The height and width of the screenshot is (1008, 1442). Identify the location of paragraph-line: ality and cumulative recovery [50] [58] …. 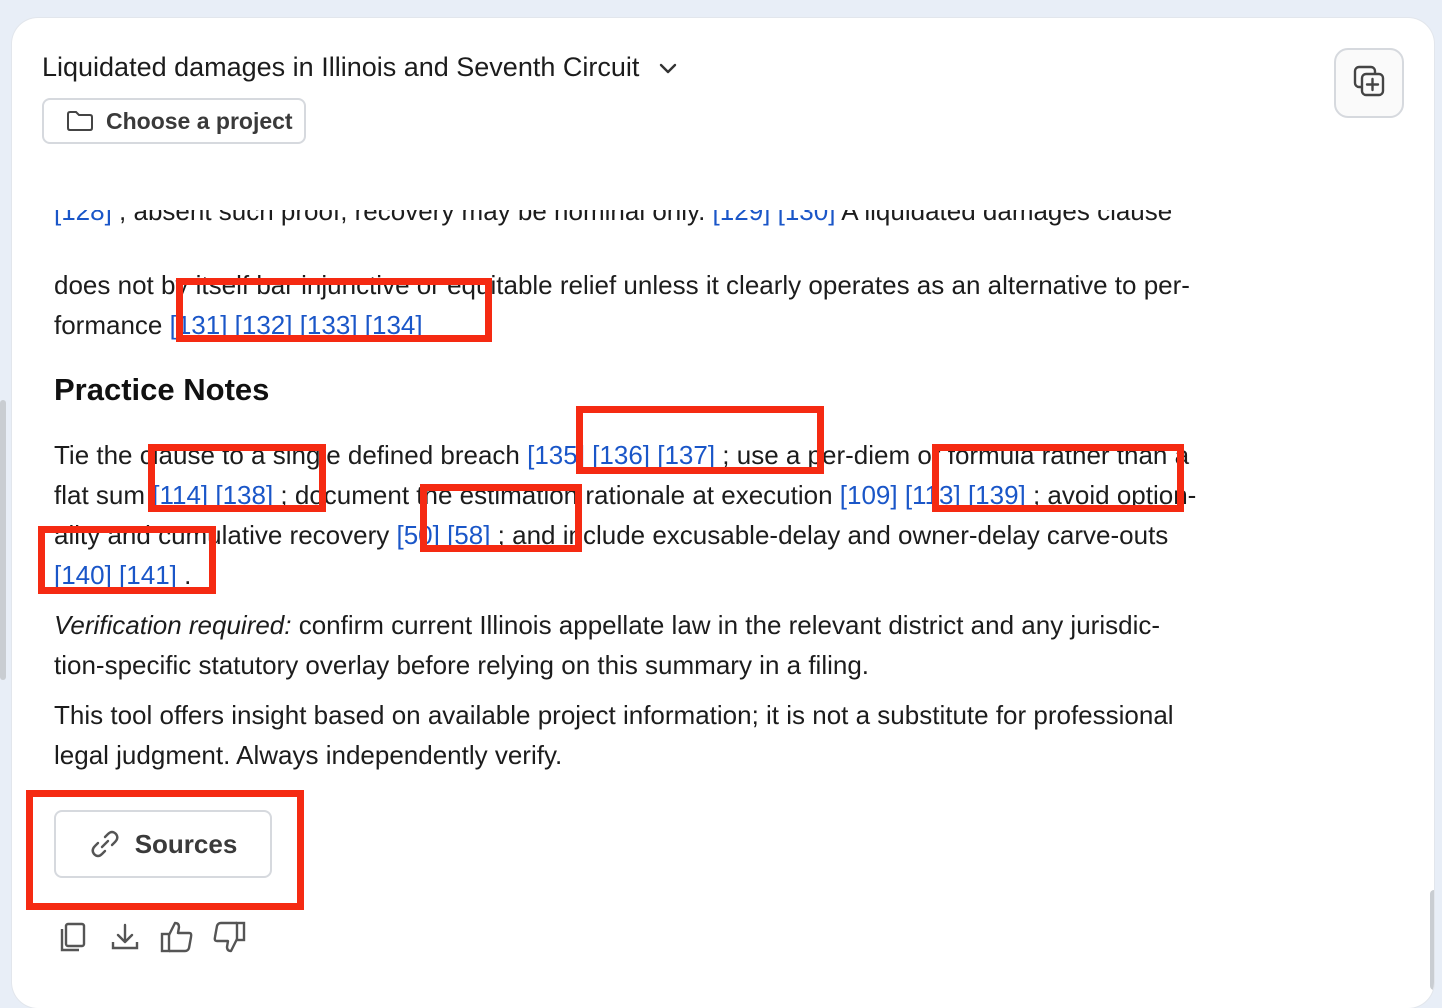
(611, 535).